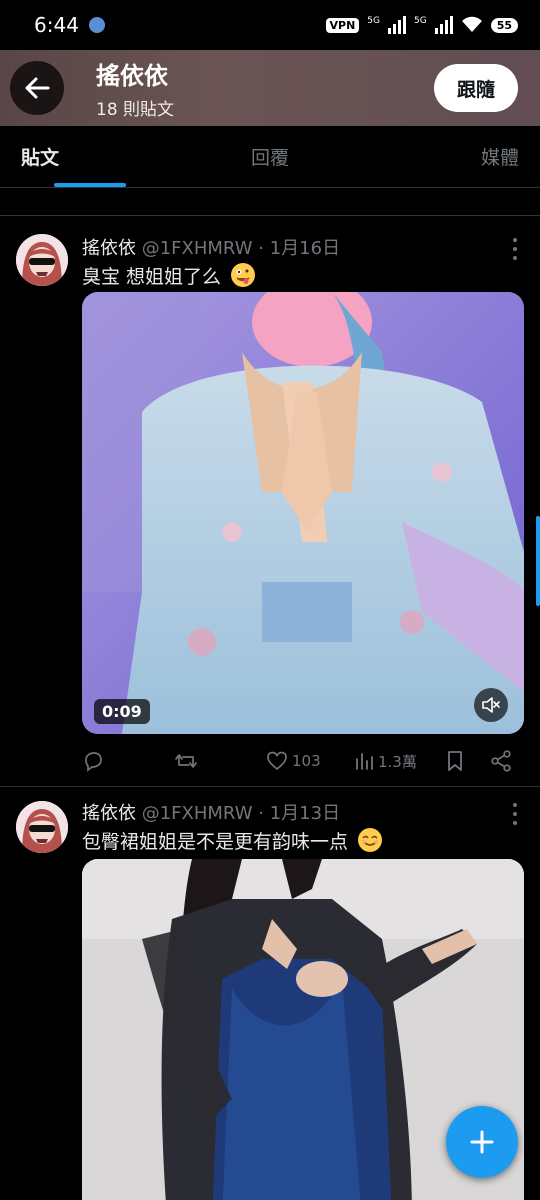  I want to click on vpn-badge: VPN, so click(342, 25).